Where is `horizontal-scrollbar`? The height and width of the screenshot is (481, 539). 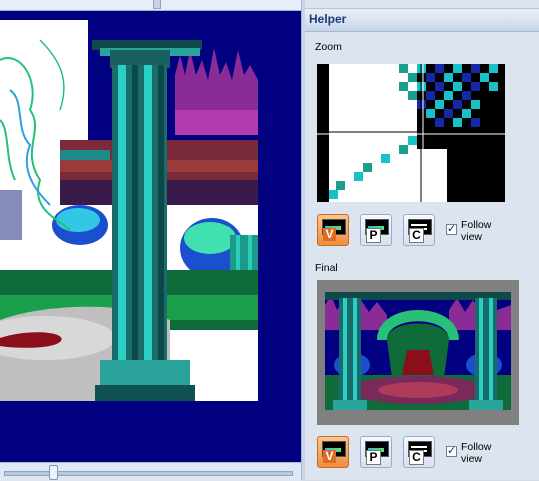
horizontal-scrollbar is located at coordinates (150, 471).